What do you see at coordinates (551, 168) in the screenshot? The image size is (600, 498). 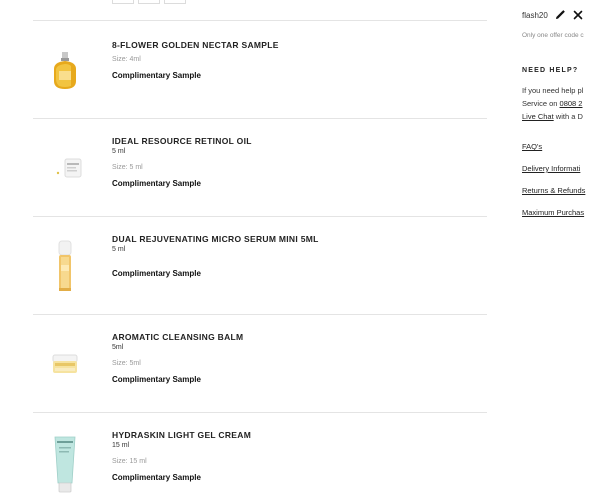 I see `delivery-information-link: Delivery Informati` at bounding box center [551, 168].